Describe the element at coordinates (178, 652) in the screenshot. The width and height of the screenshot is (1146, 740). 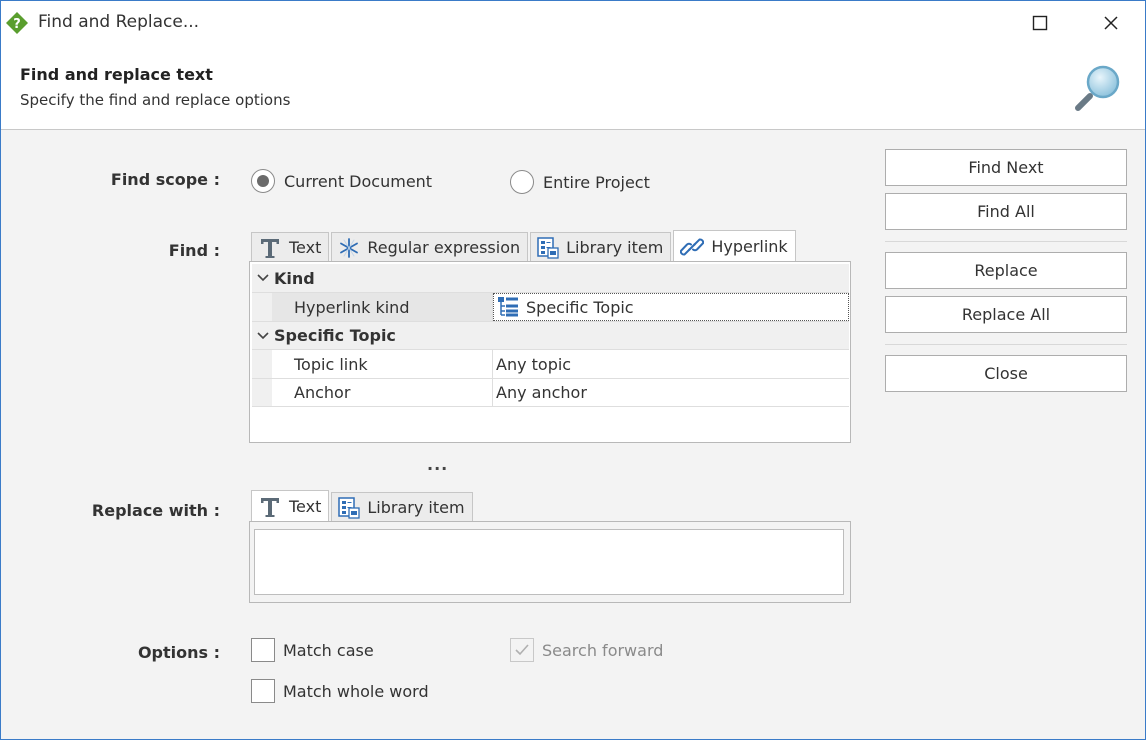
I see `options-label: Options :` at that location.